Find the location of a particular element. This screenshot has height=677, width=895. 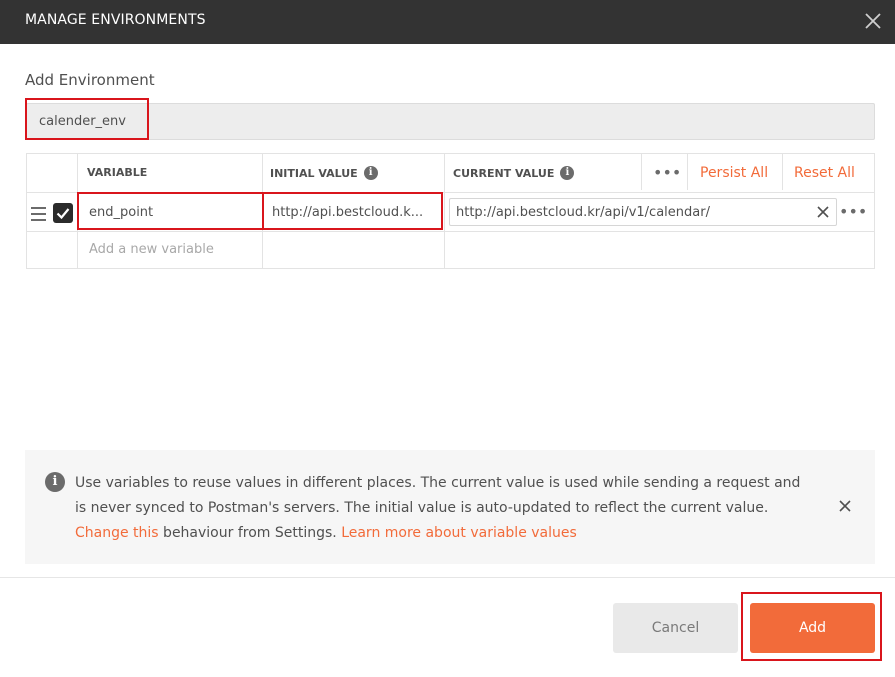

column-header-initial-value: INITIAL VALUE i is located at coordinates (324, 173).